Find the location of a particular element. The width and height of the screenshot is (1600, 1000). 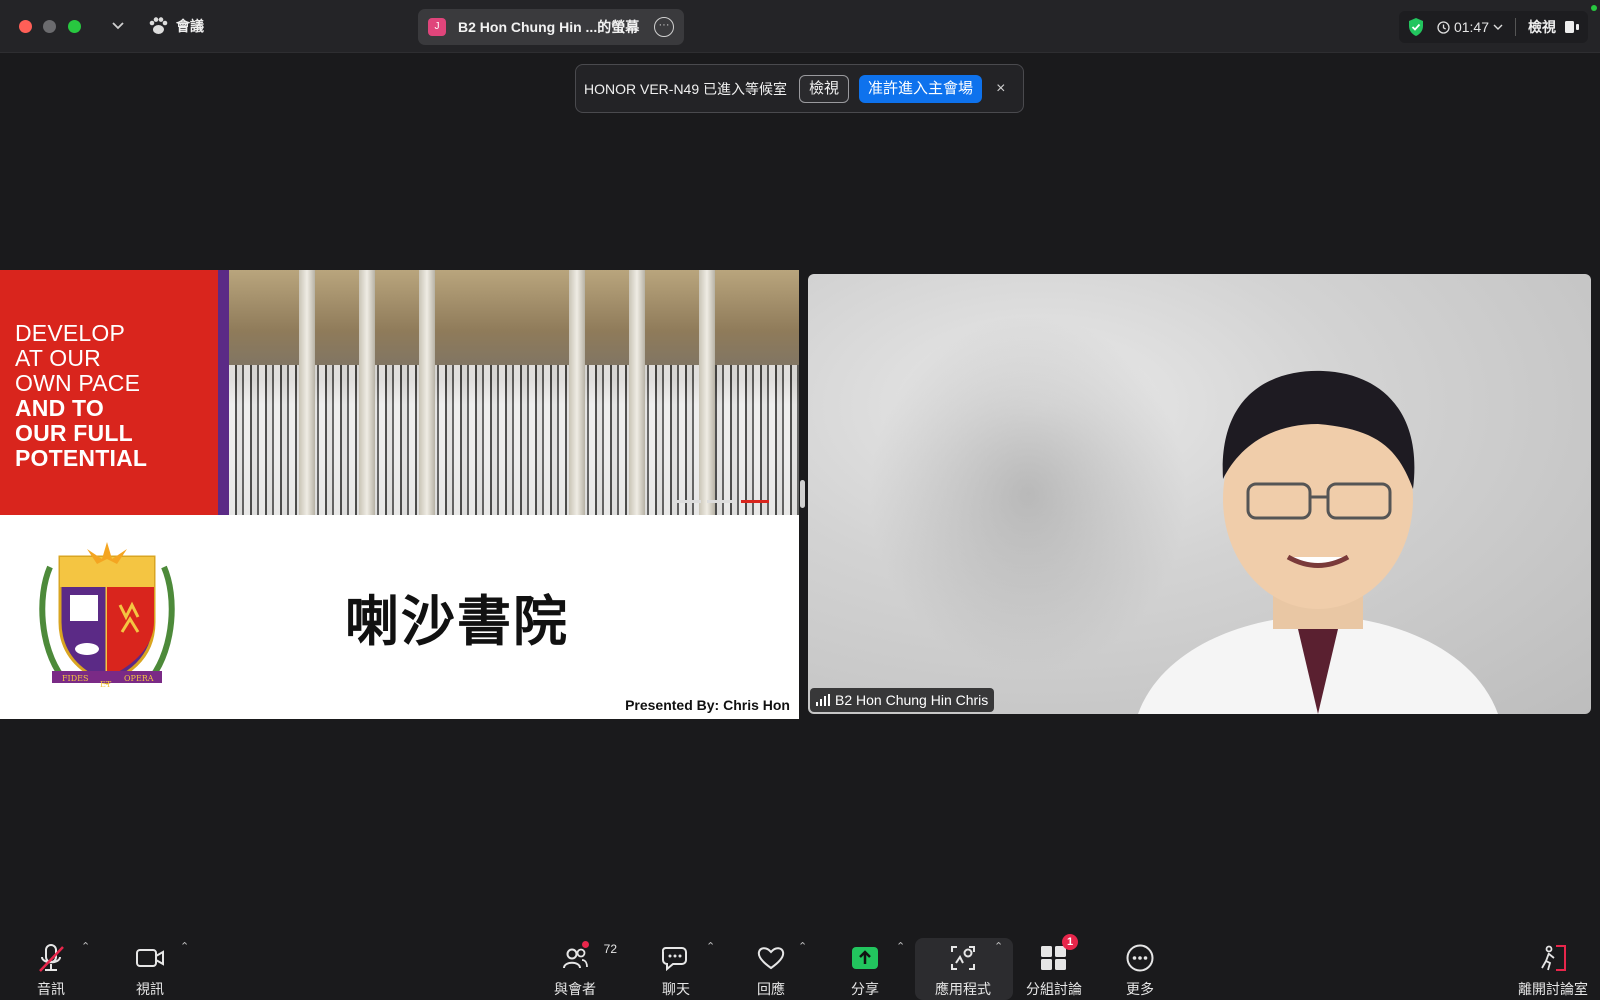

participant-name: B2 Hon Chung Hin Chris is located at coordinates (912, 700).